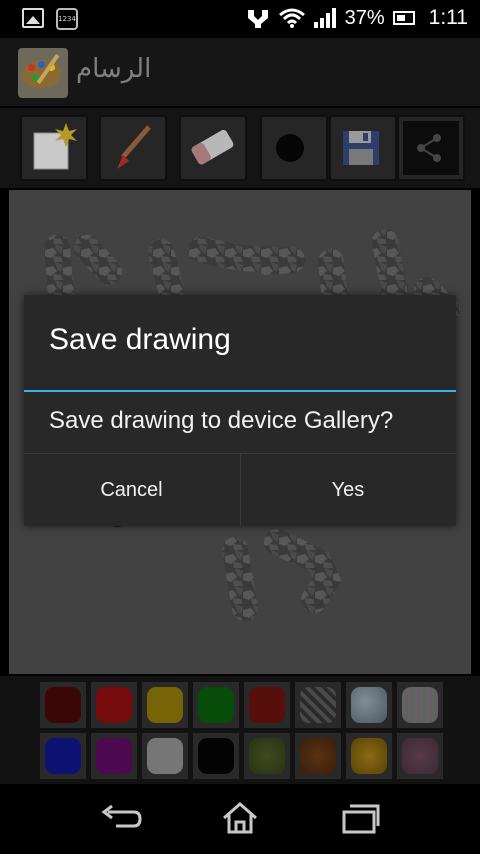 Image resolution: width=480 pixels, height=854 pixels. I want to click on navigation-bar, so click(240, 819).